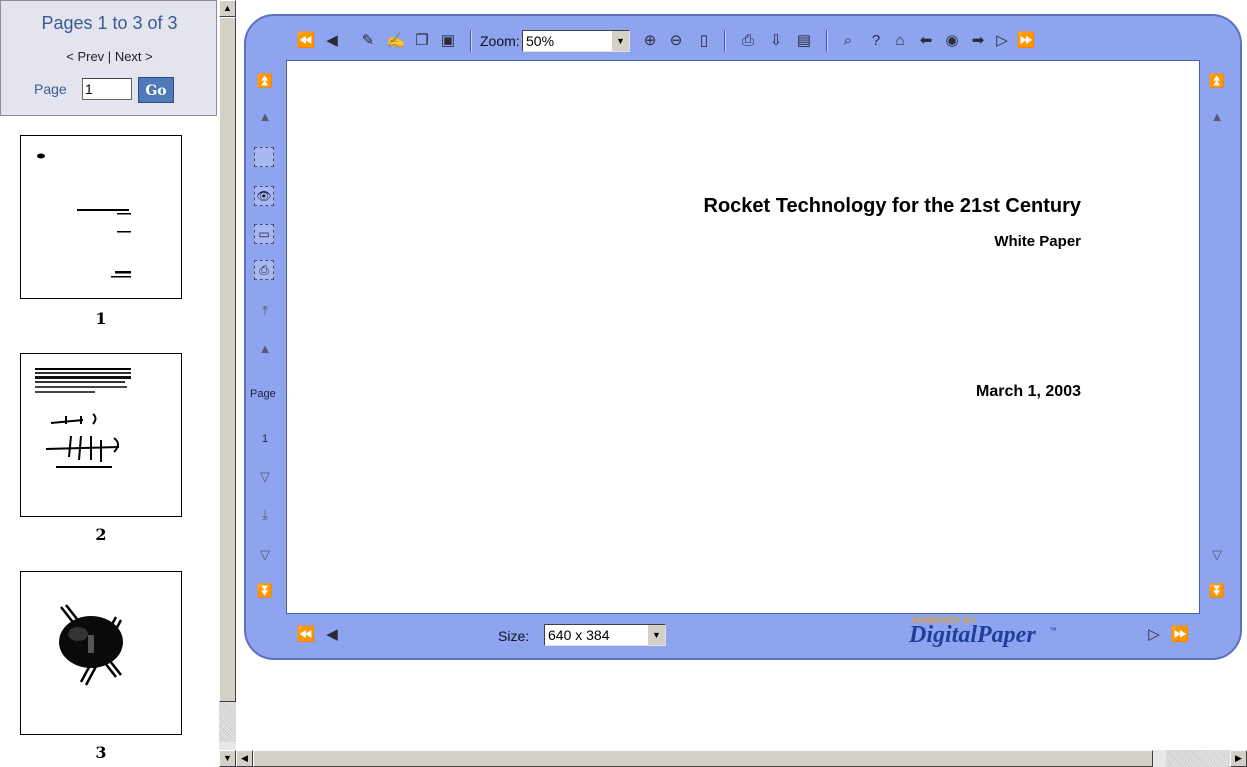  Describe the element at coordinates (1154, 634) in the screenshot. I see `bottom-next-page-icon: ▷` at that location.